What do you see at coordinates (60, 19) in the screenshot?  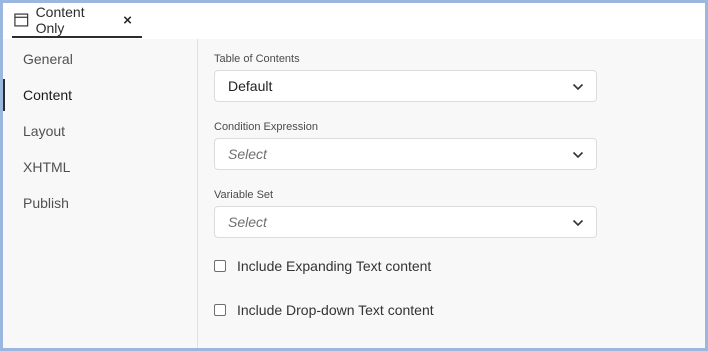 I see `tab-title: Content Only` at bounding box center [60, 19].